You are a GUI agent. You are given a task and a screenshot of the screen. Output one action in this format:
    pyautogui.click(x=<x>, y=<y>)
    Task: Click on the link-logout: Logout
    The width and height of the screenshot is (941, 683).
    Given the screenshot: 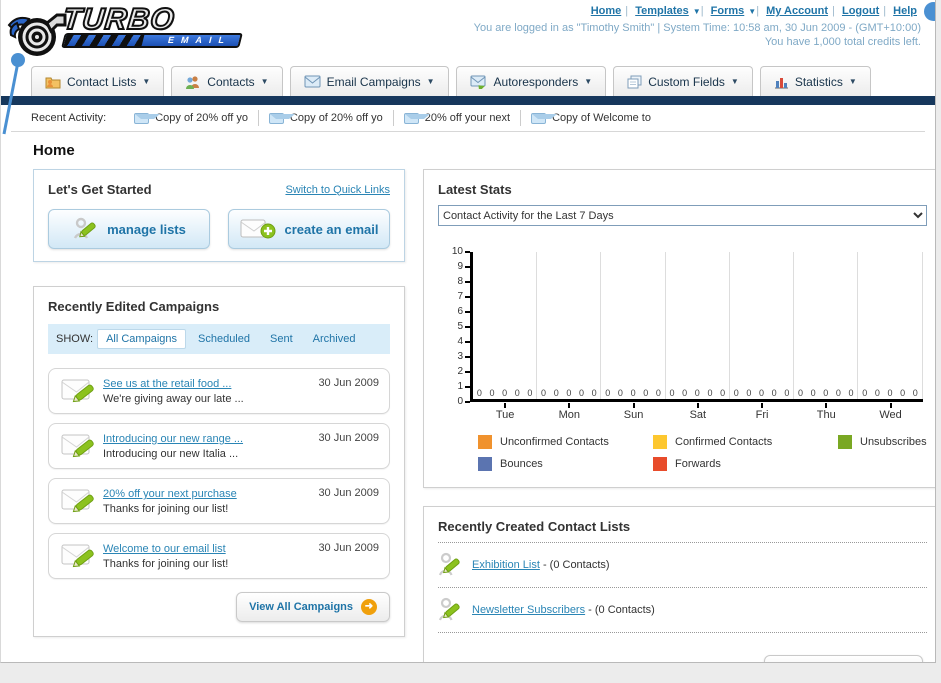 What is the action you would take?
    pyautogui.click(x=860, y=11)
    